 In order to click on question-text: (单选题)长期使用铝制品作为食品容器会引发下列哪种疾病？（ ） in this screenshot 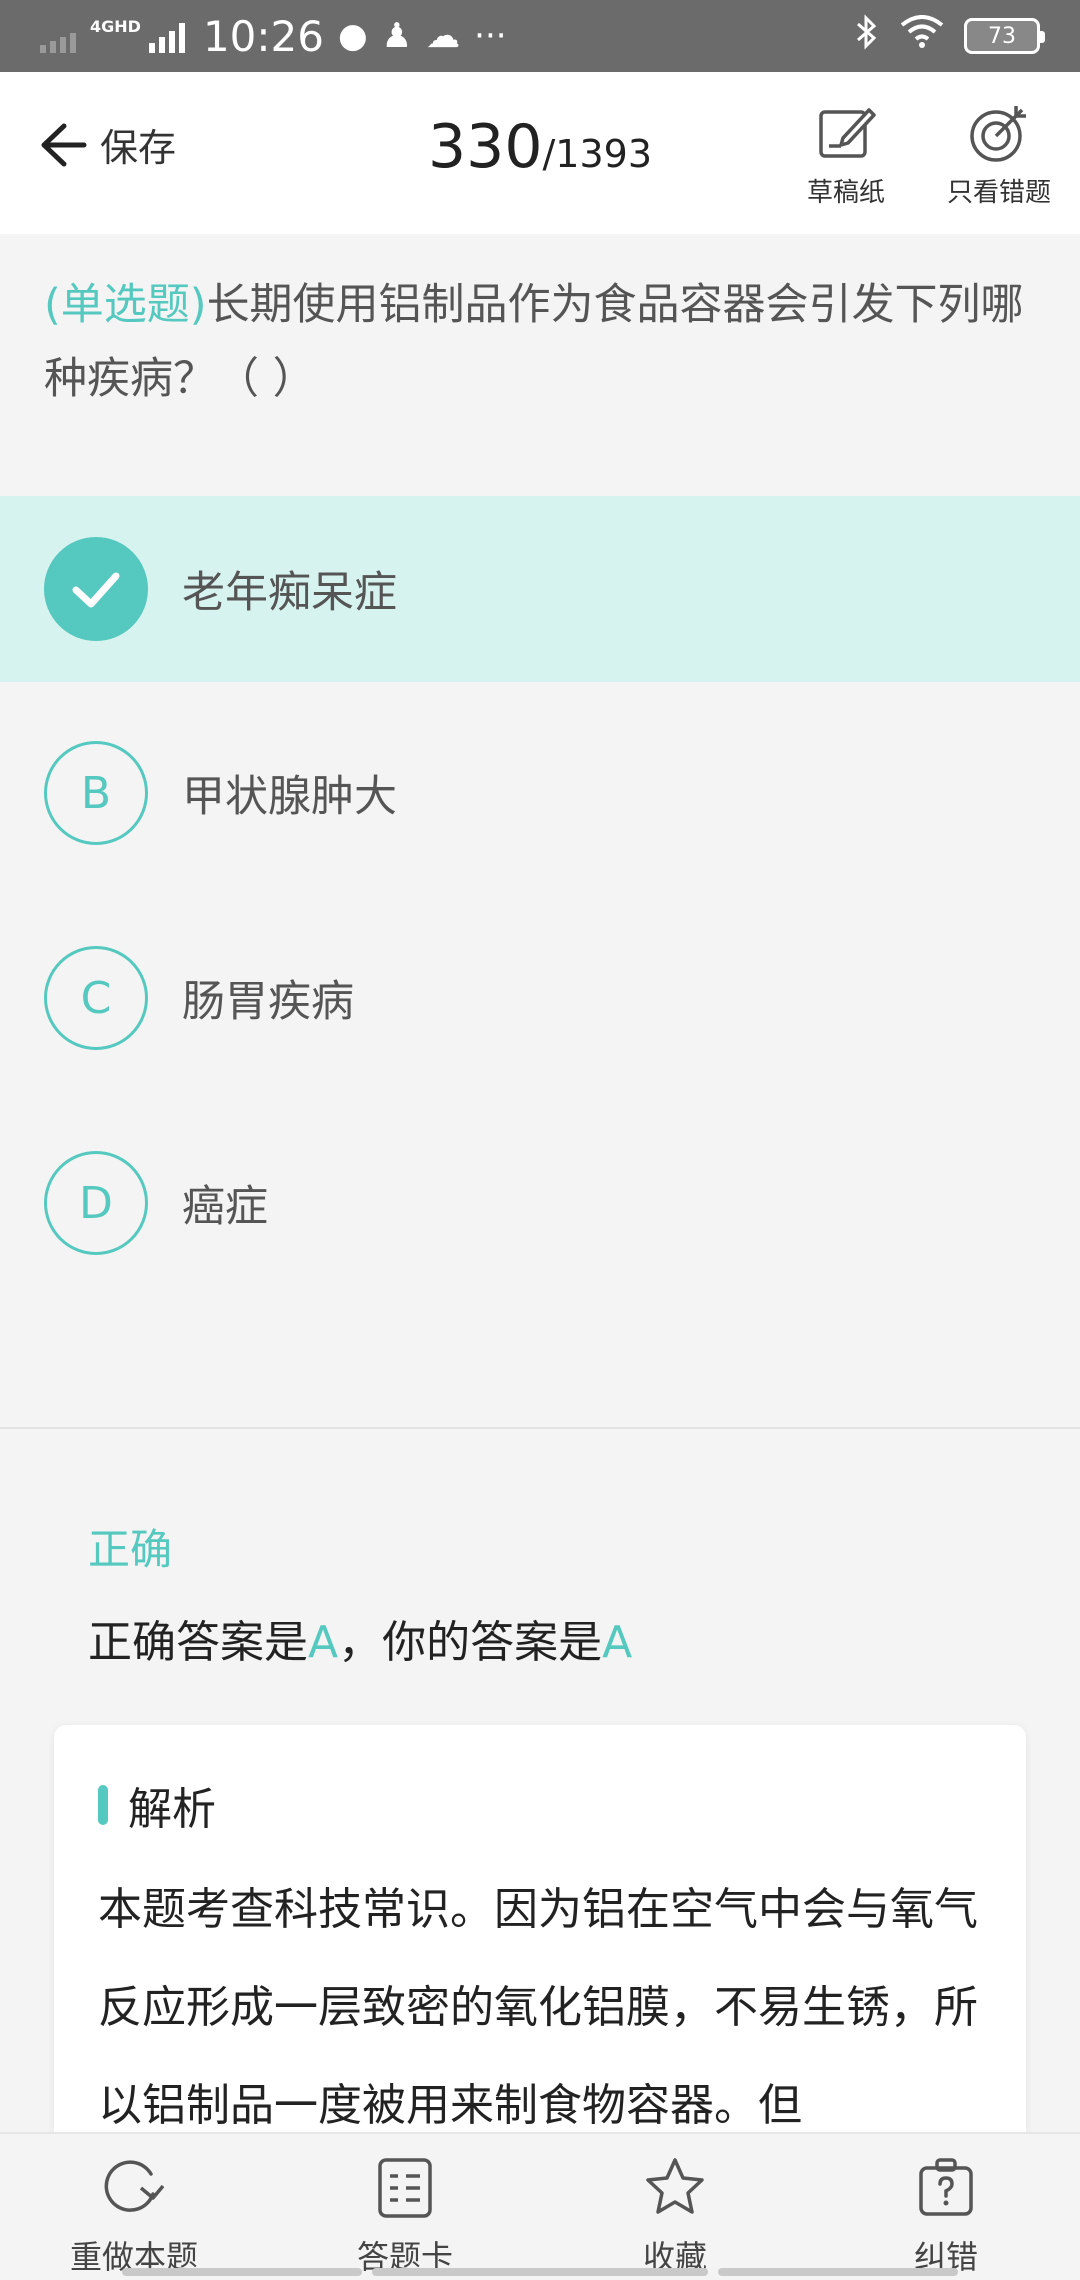, I will do `click(534, 342)`.